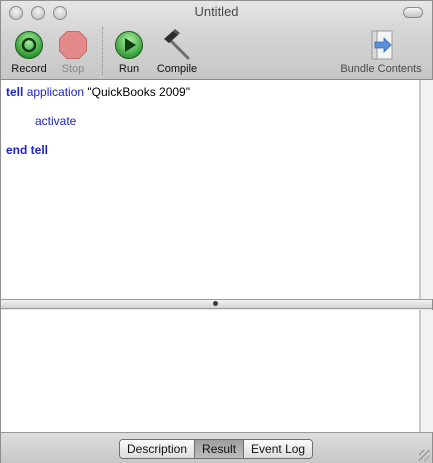  I want to click on run-button: Run, so click(129, 52).